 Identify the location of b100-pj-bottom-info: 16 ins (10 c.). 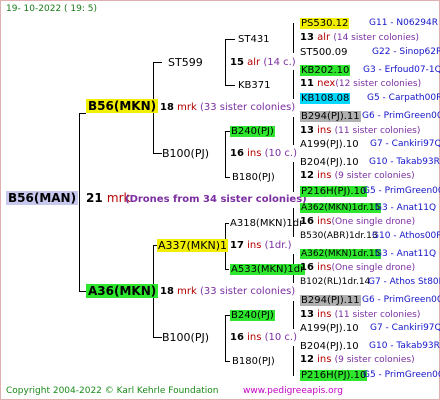
(264, 337).